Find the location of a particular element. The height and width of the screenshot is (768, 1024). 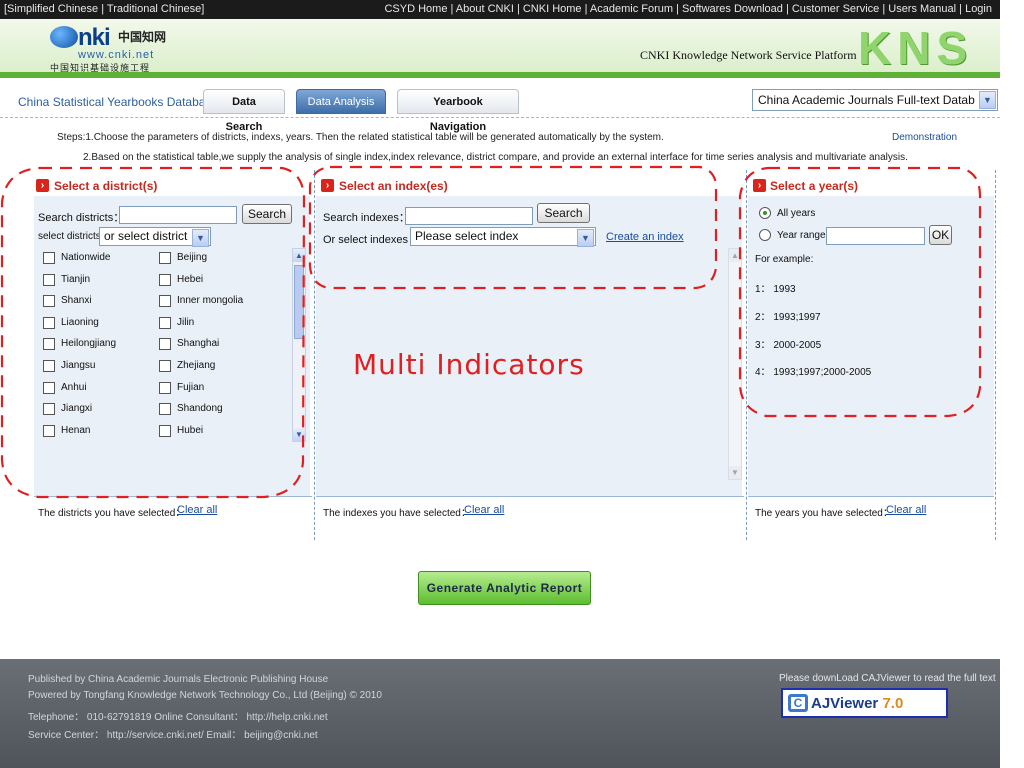

create-index-link: Create an index is located at coordinates (645, 237).